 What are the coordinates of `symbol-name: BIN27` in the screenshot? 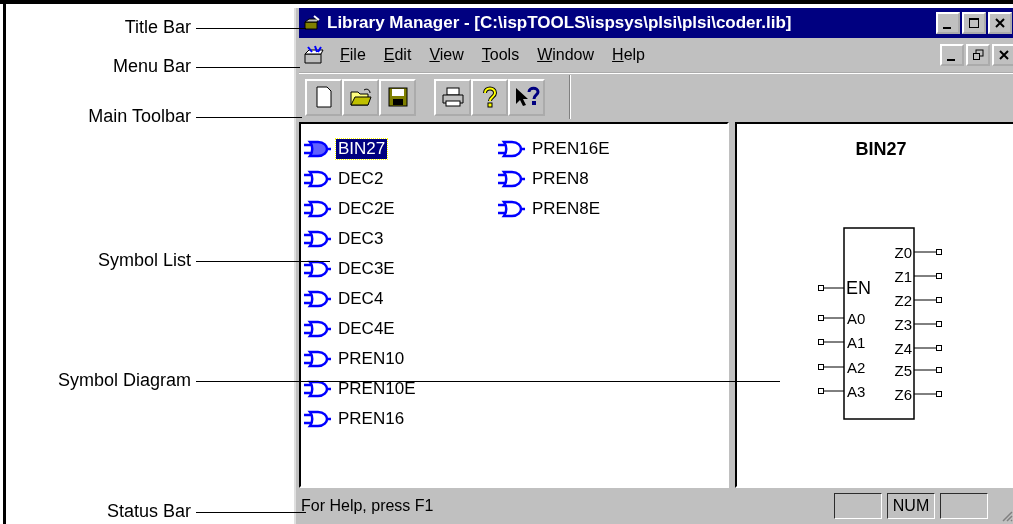 It's located at (362, 149).